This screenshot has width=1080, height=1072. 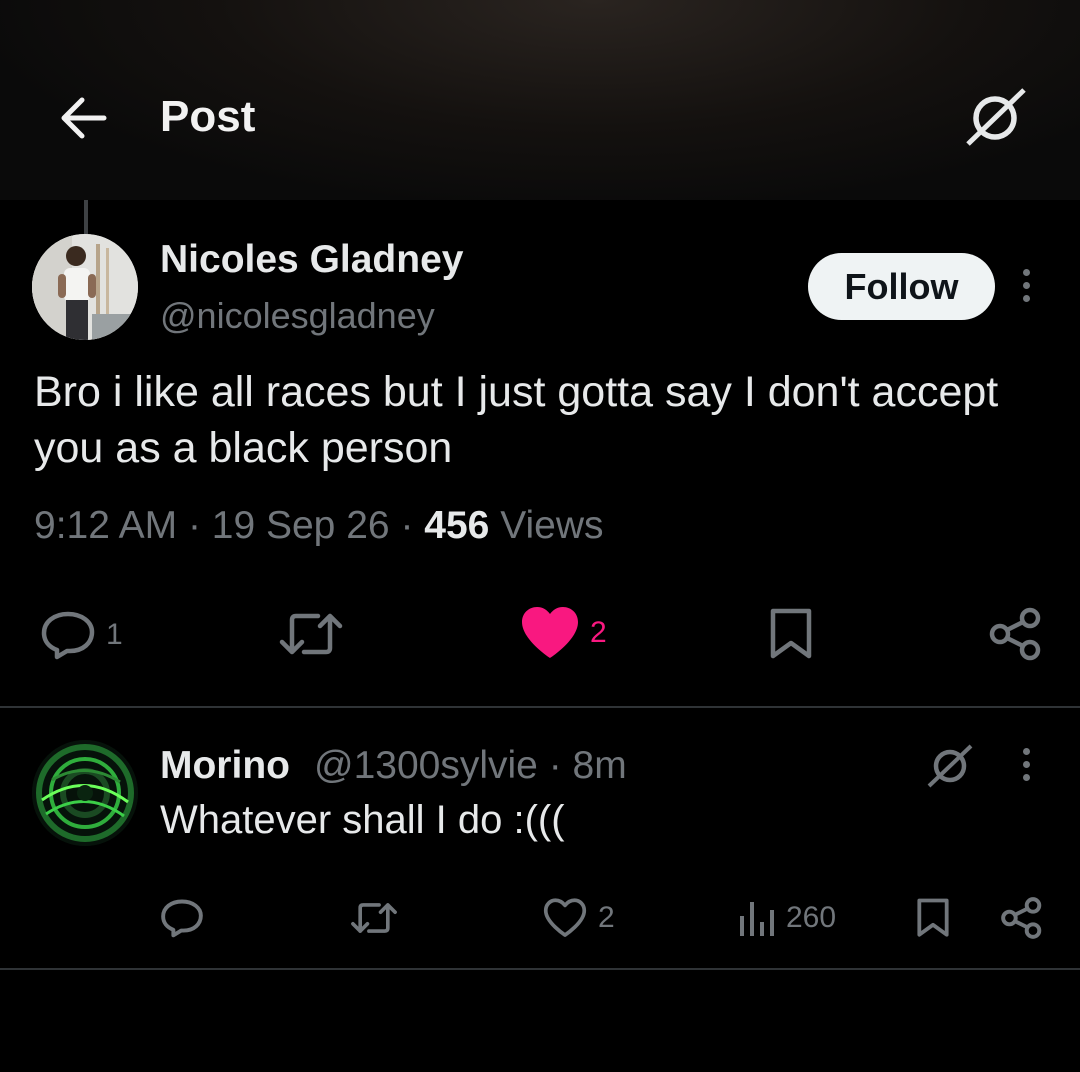 I want to click on reply-reply-button, so click(x=187, y=918).